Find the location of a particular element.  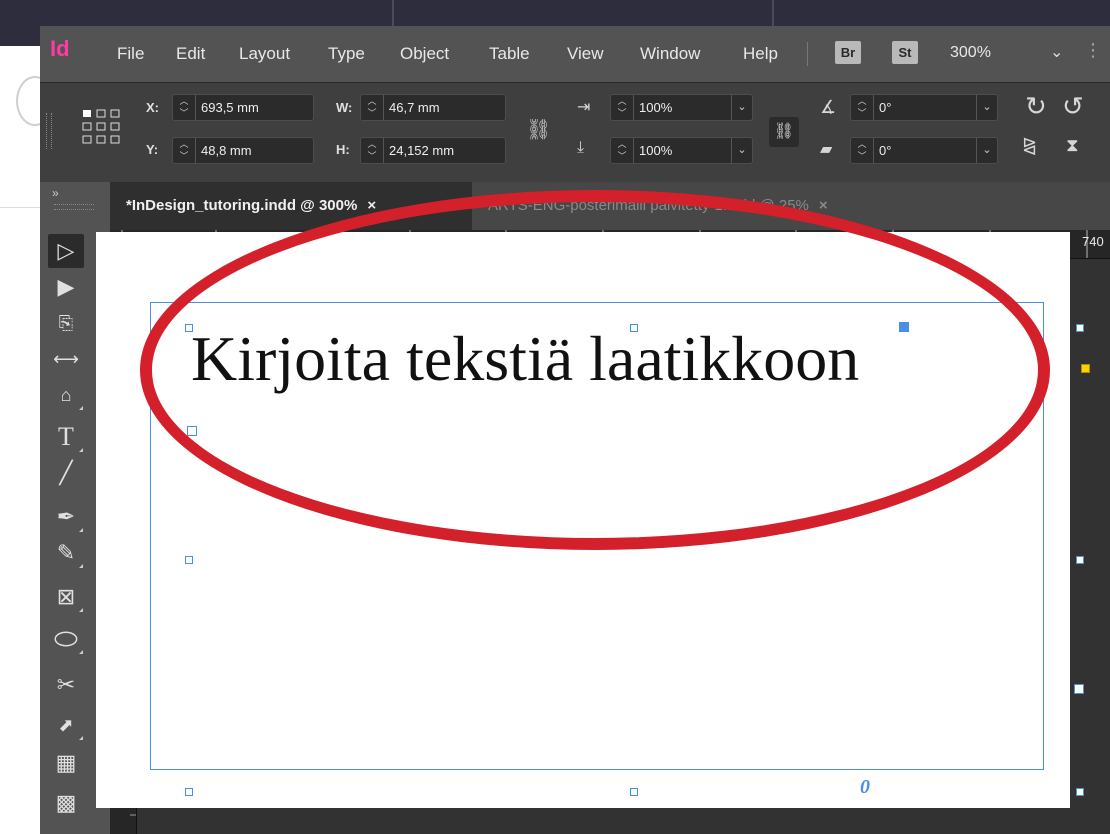

menu-object: Object is located at coordinates (424, 54).